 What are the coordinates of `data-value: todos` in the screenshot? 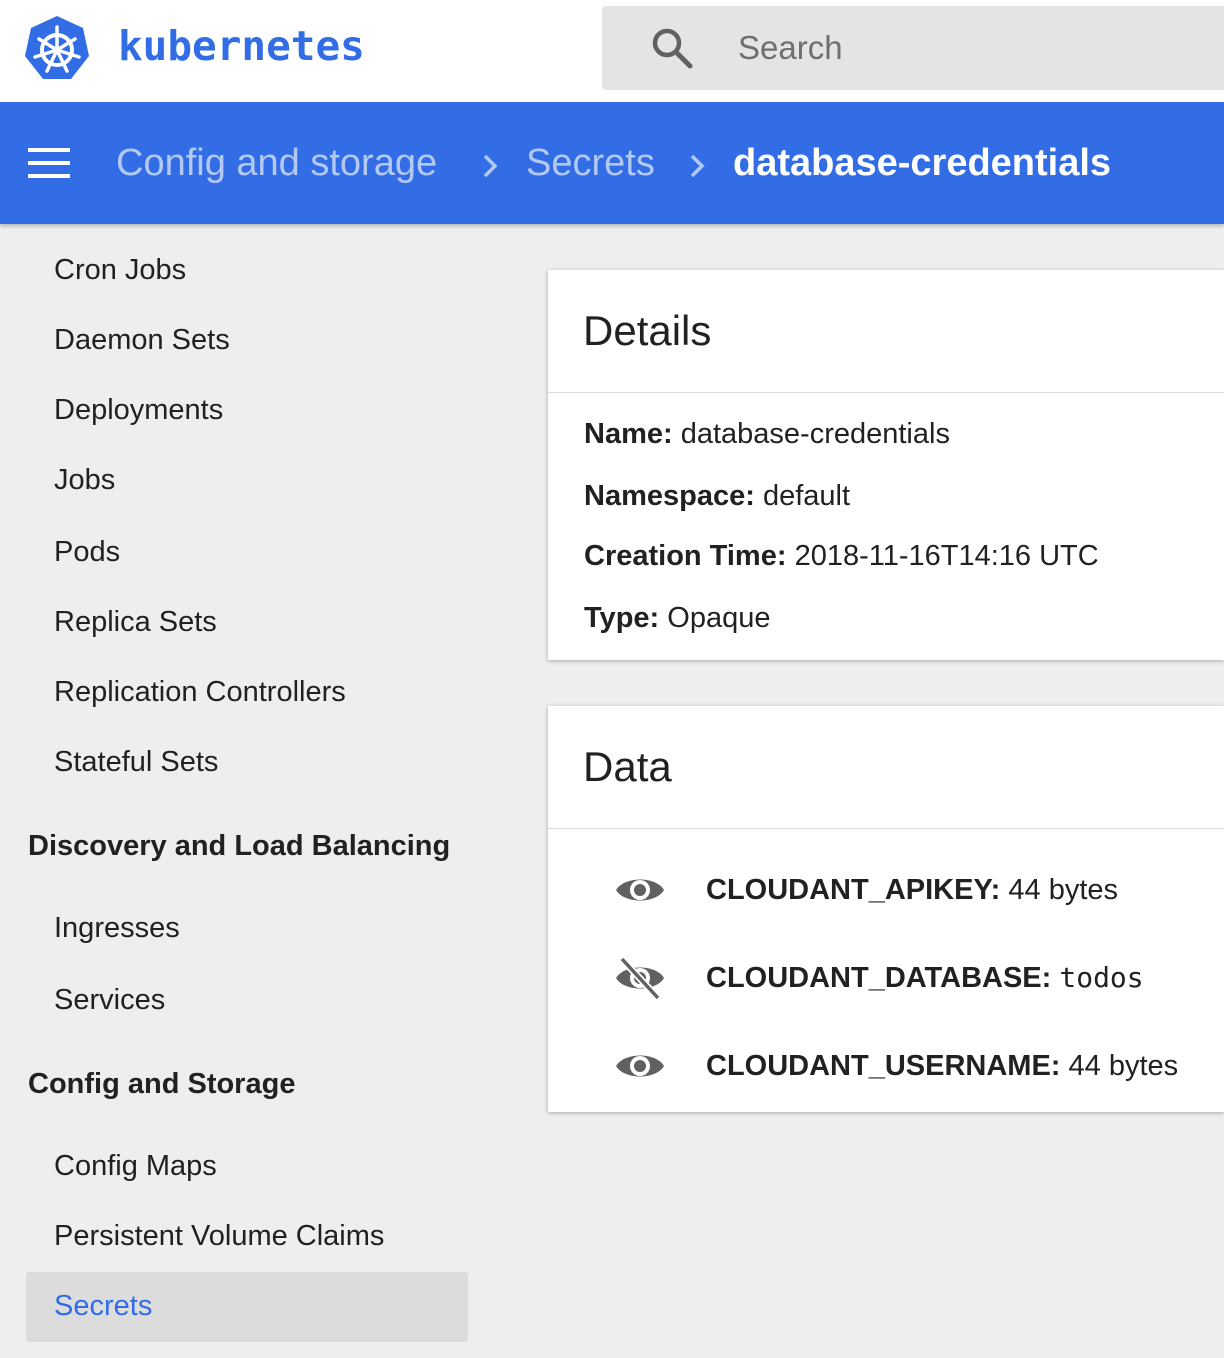 It's located at (1101, 977).